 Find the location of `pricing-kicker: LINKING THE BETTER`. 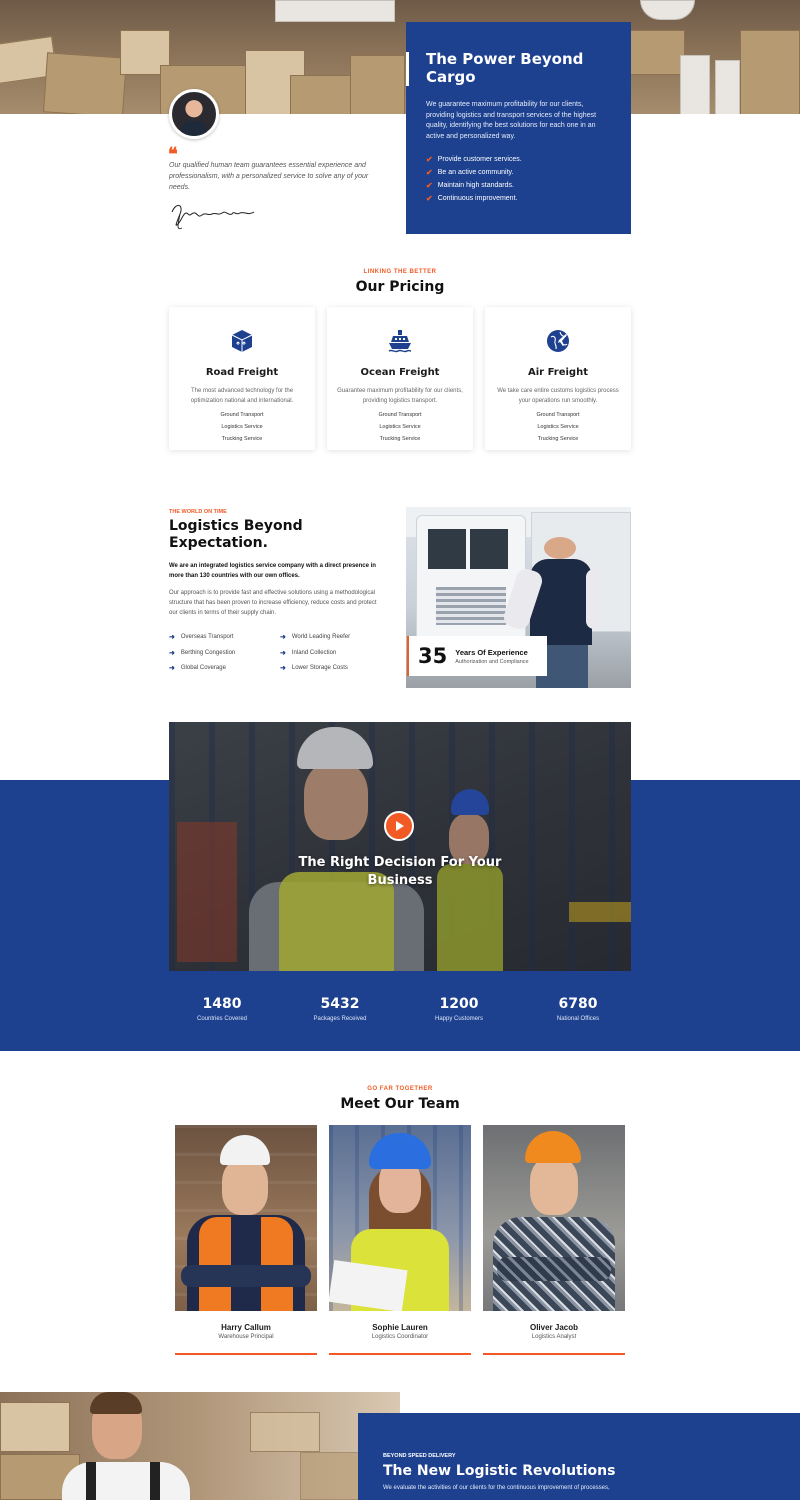

pricing-kicker: LINKING THE BETTER is located at coordinates (400, 272).